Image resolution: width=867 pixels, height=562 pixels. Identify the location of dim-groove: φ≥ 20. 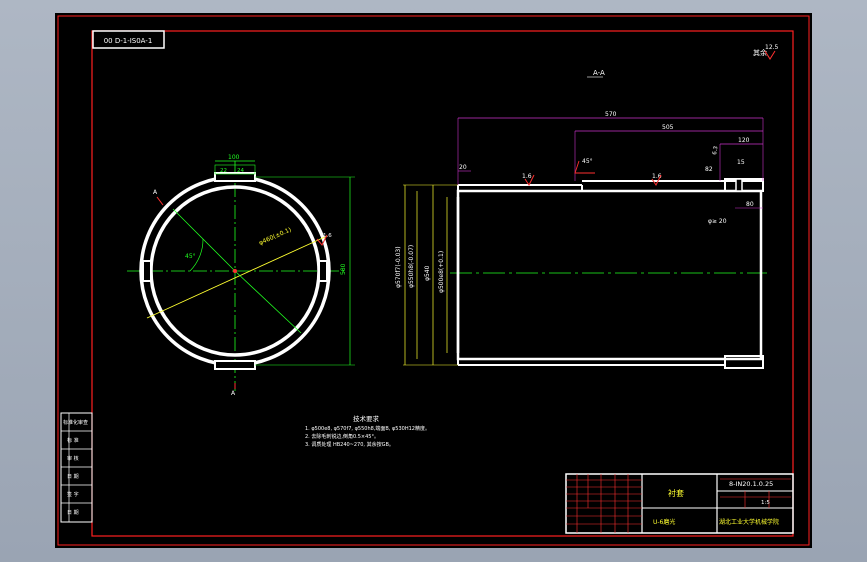
(717, 221).